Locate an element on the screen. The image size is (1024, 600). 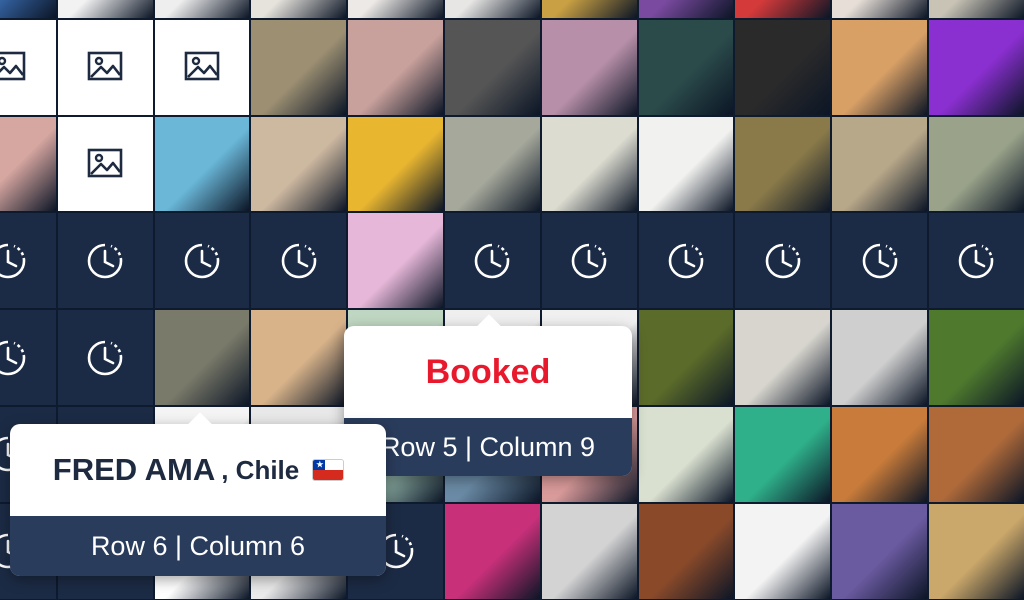
artist-heading: FRED AMA, Chile ★ is located at coordinates (198, 470).